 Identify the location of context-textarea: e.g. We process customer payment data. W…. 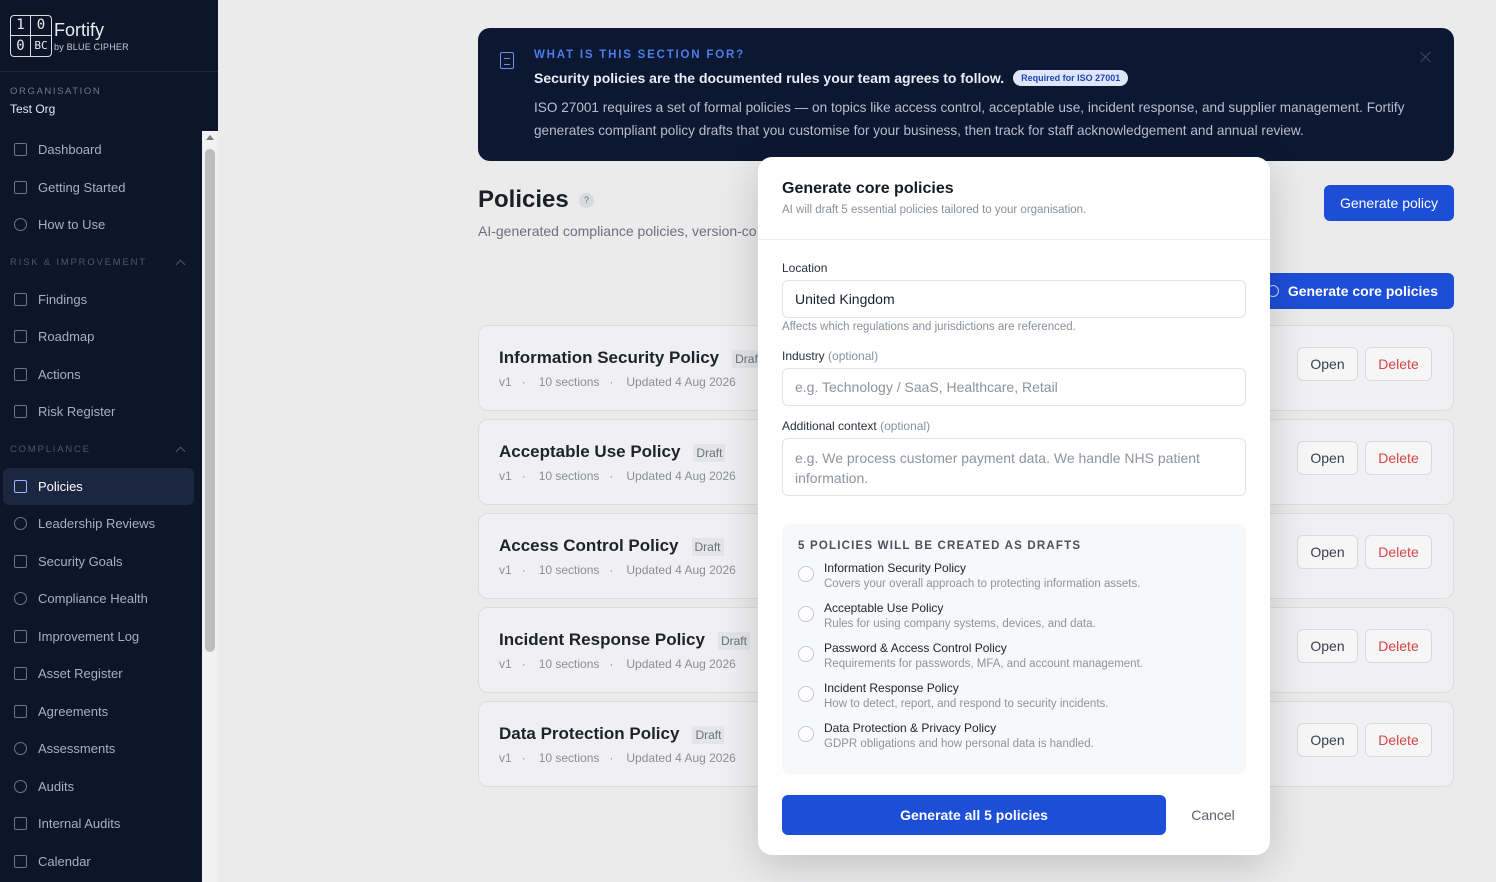
(1014, 467).